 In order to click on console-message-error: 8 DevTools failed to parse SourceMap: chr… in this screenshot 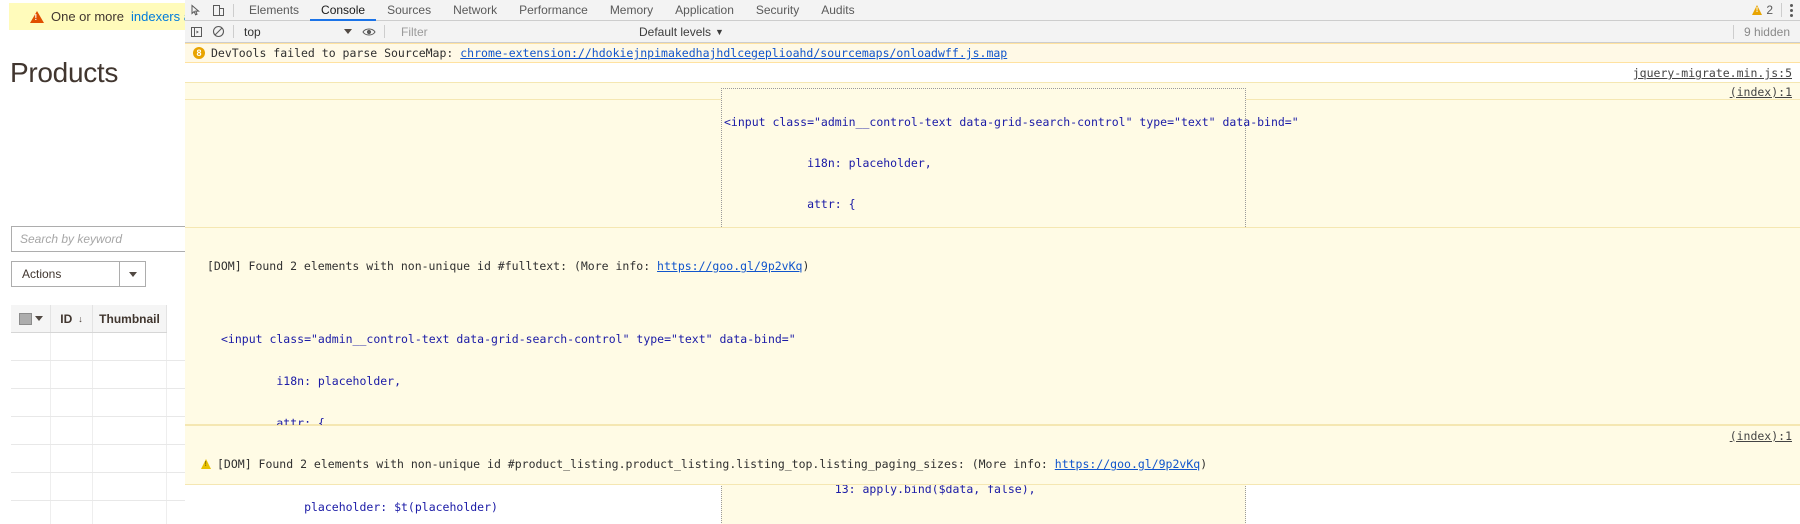, I will do `click(992, 53)`.